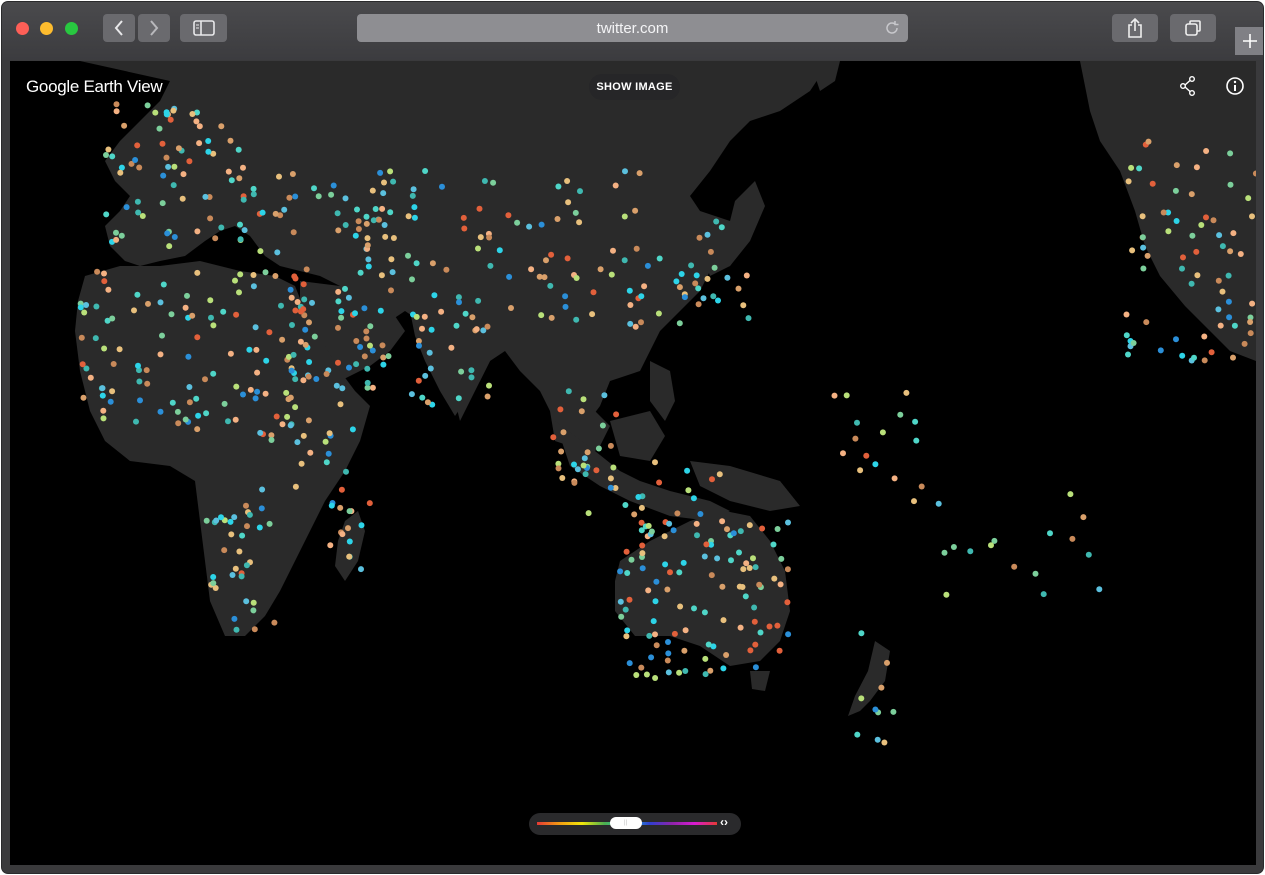 The image size is (1265, 875). I want to click on zoom-light, so click(71, 28).